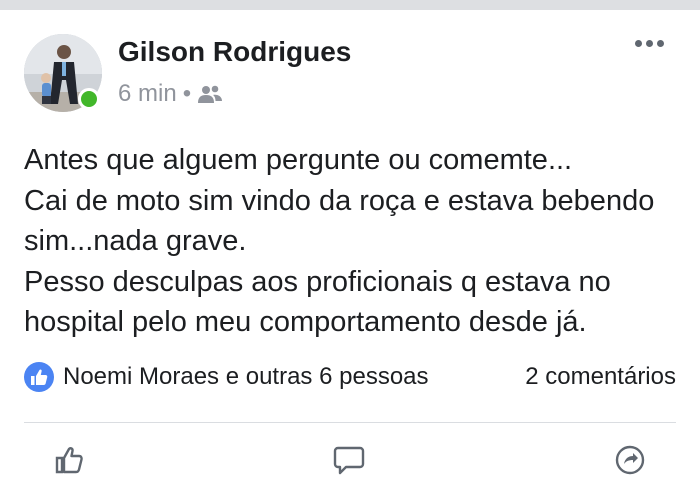 The image size is (700, 480). I want to click on post-meta: 6 min •, so click(170, 94).